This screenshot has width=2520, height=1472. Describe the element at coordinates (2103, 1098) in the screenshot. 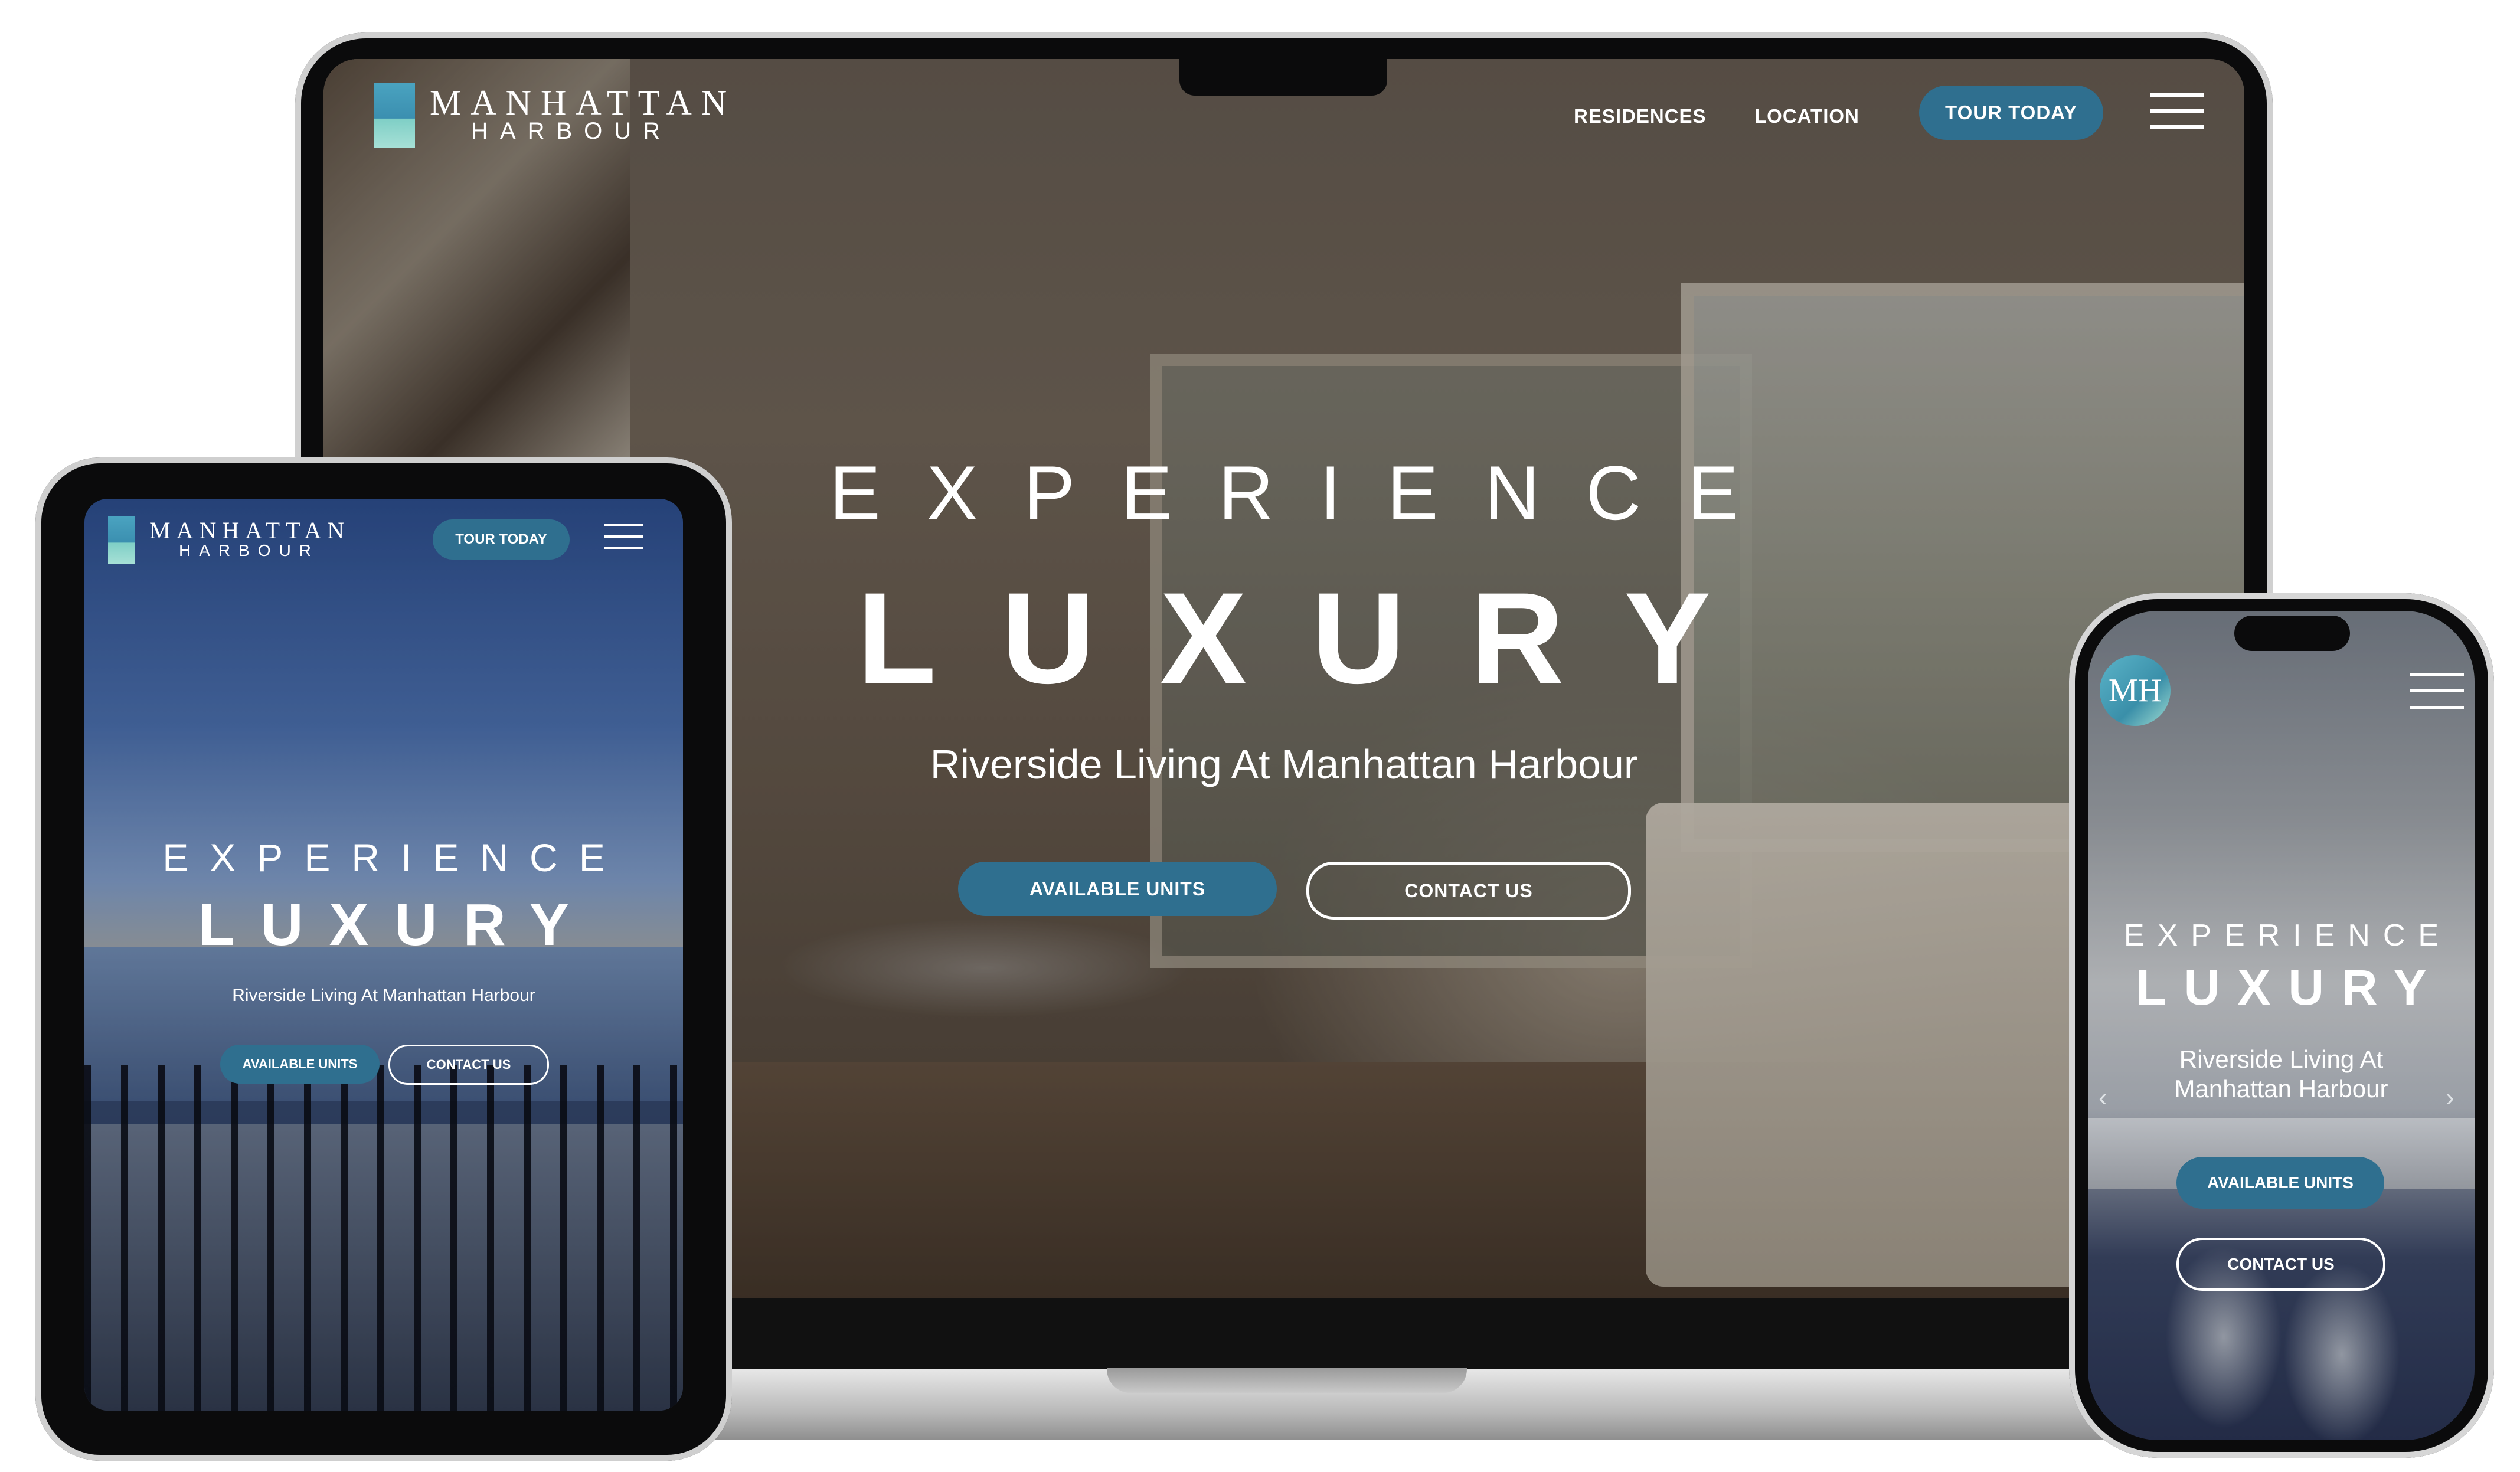

I see `chevron-left-icon: ‹` at that location.